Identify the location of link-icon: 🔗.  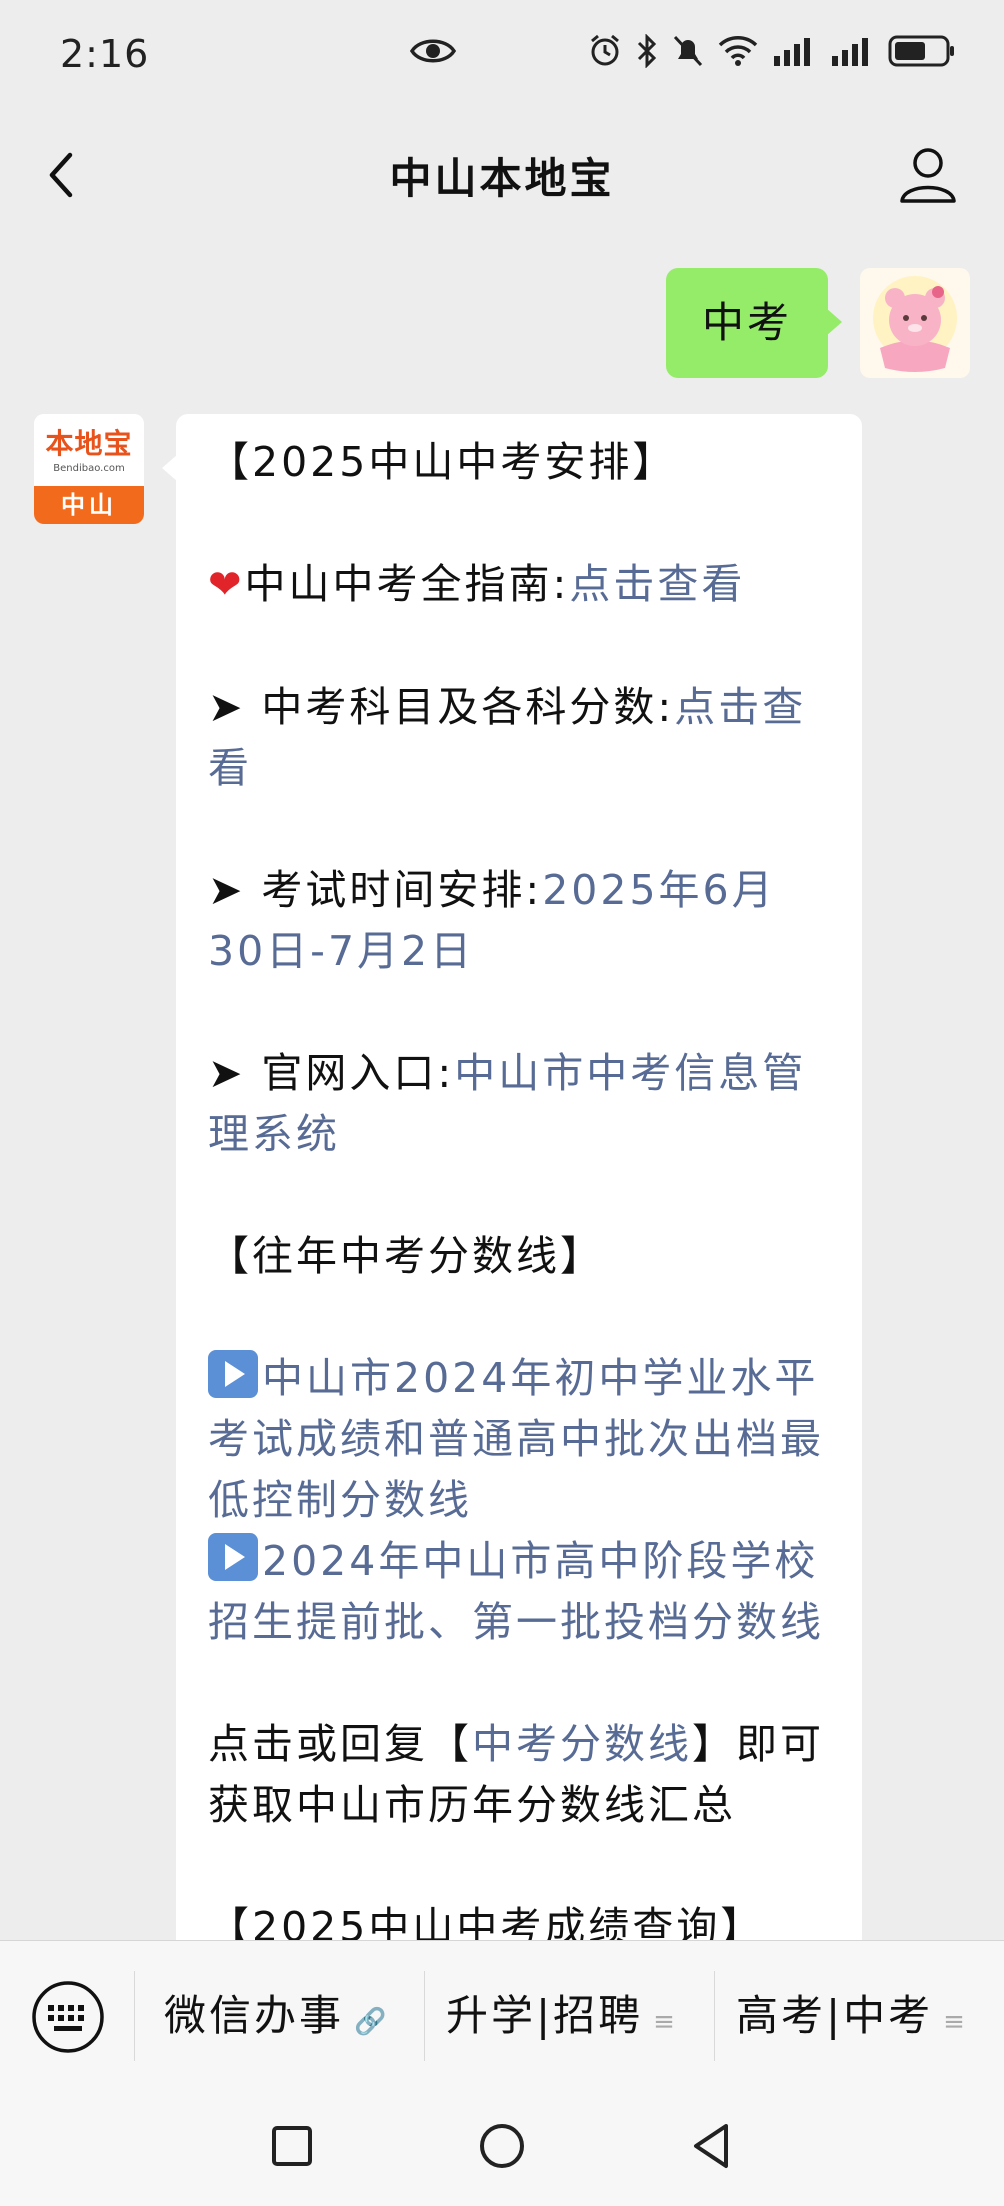
(370, 2022).